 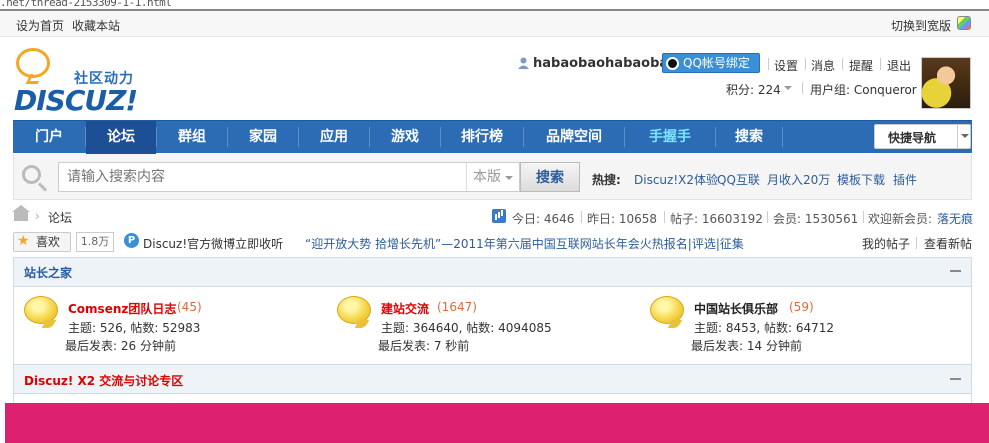 I want to click on username-link: habaobaohabaoba, so click(x=600, y=63).